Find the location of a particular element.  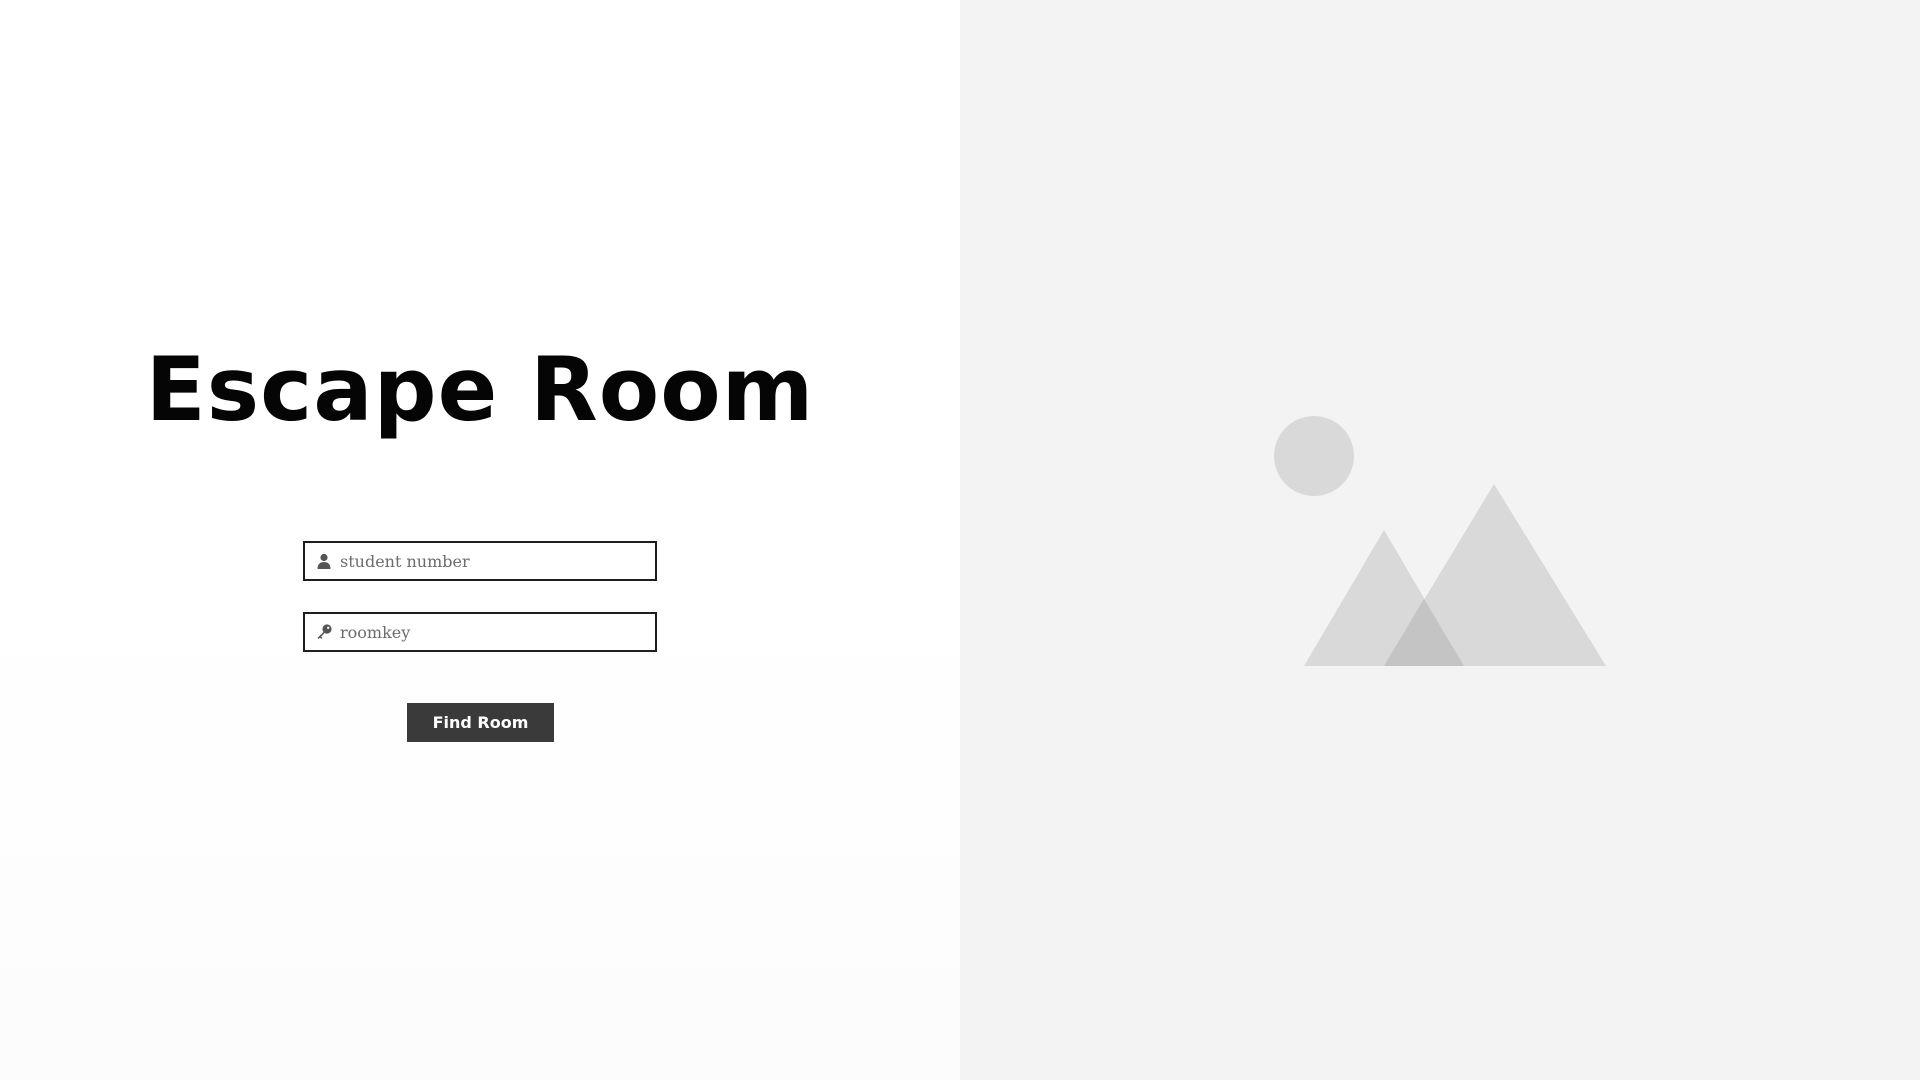

roomkey-field is located at coordinates (480, 632).